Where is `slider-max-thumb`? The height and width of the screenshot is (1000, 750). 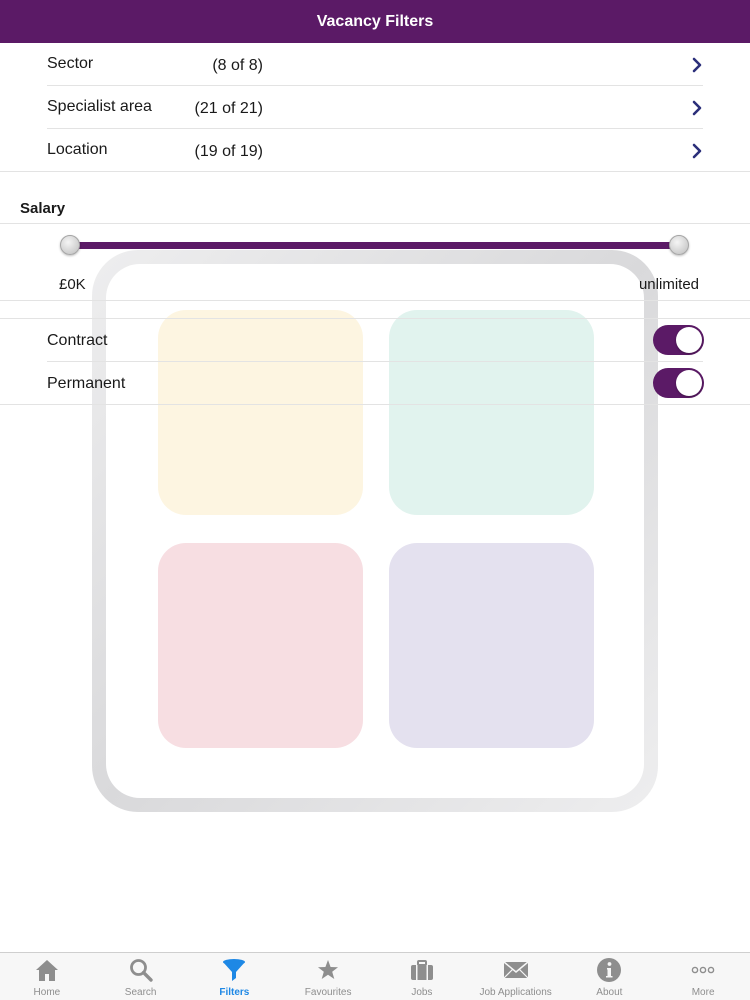 slider-max-thumb is located at coordinates (679, 245).